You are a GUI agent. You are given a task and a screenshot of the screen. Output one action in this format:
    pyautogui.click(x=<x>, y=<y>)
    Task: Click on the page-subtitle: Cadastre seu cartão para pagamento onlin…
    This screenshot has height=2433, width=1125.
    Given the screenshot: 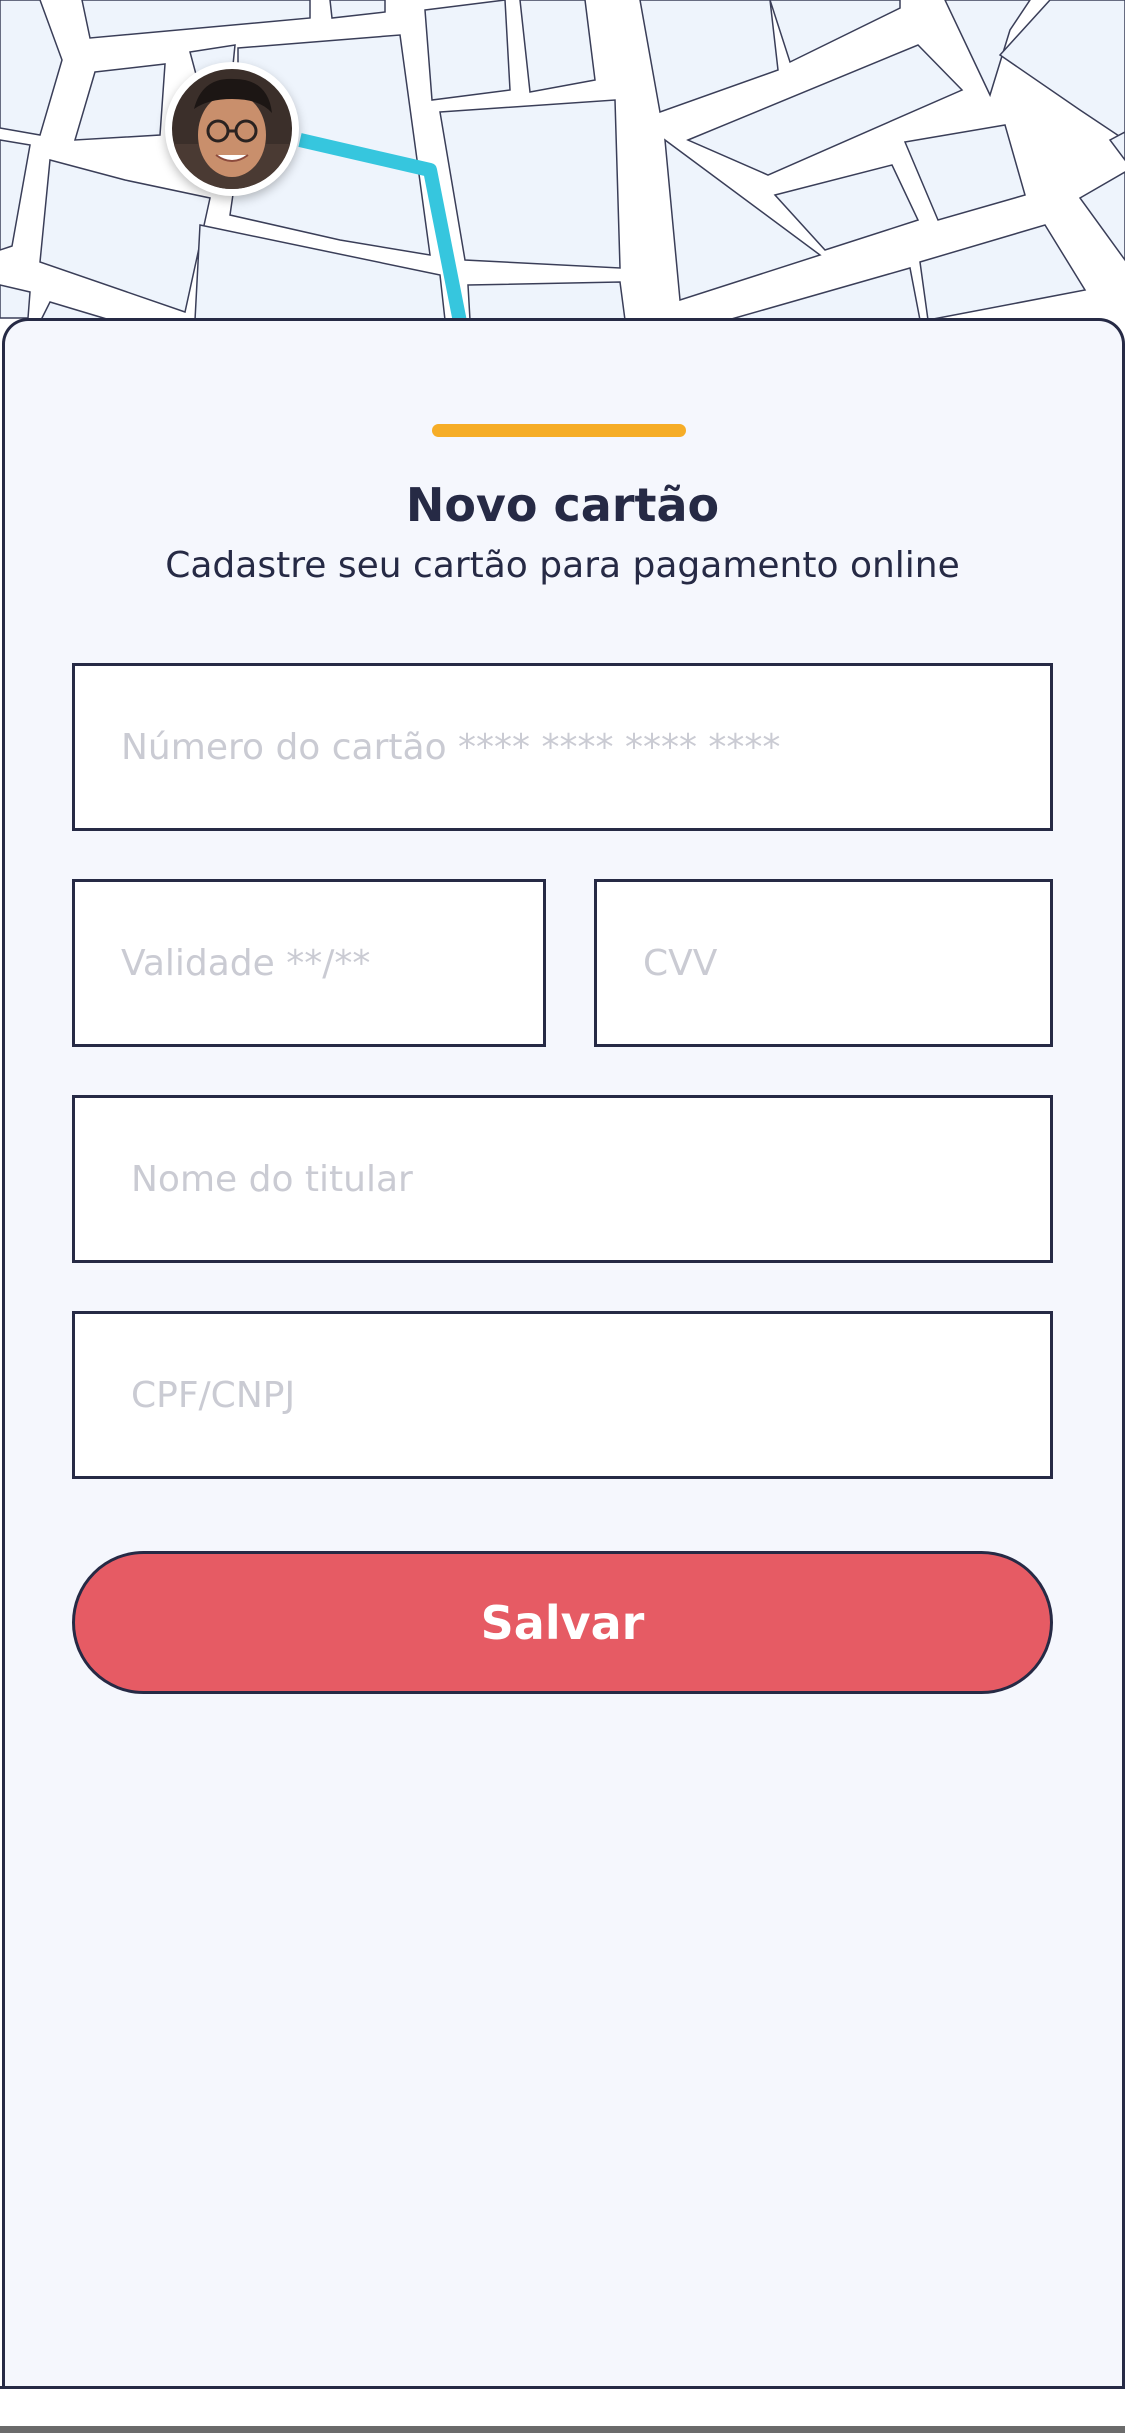 What is the action you would take?
    pyautogui.click(x=562, y=565)
    